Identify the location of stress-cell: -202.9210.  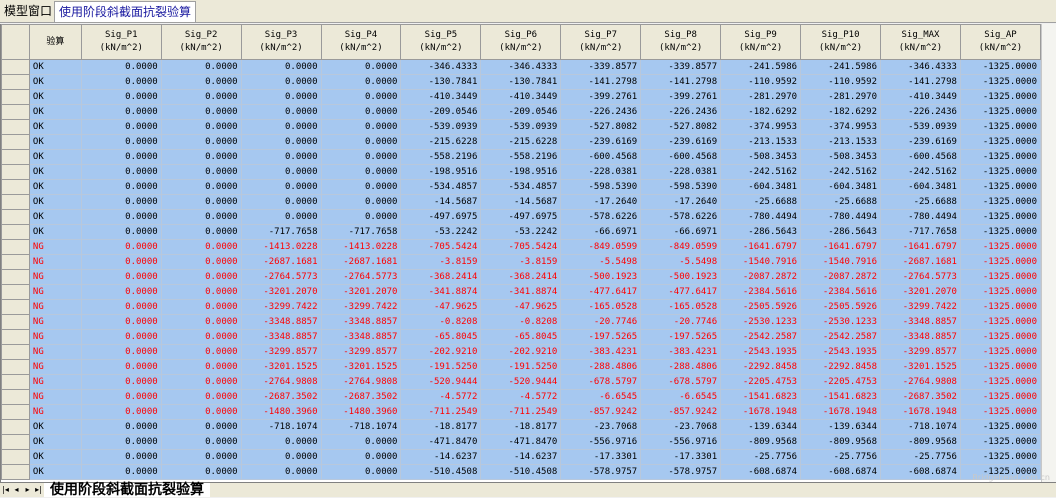
(441, 352).